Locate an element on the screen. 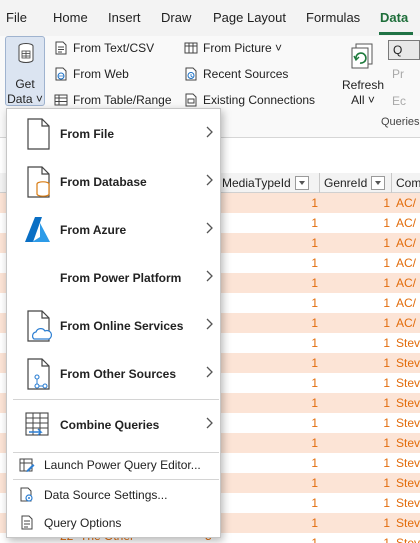  from-picture-button: From Picture ˅ is located at coordinates (233, 48).